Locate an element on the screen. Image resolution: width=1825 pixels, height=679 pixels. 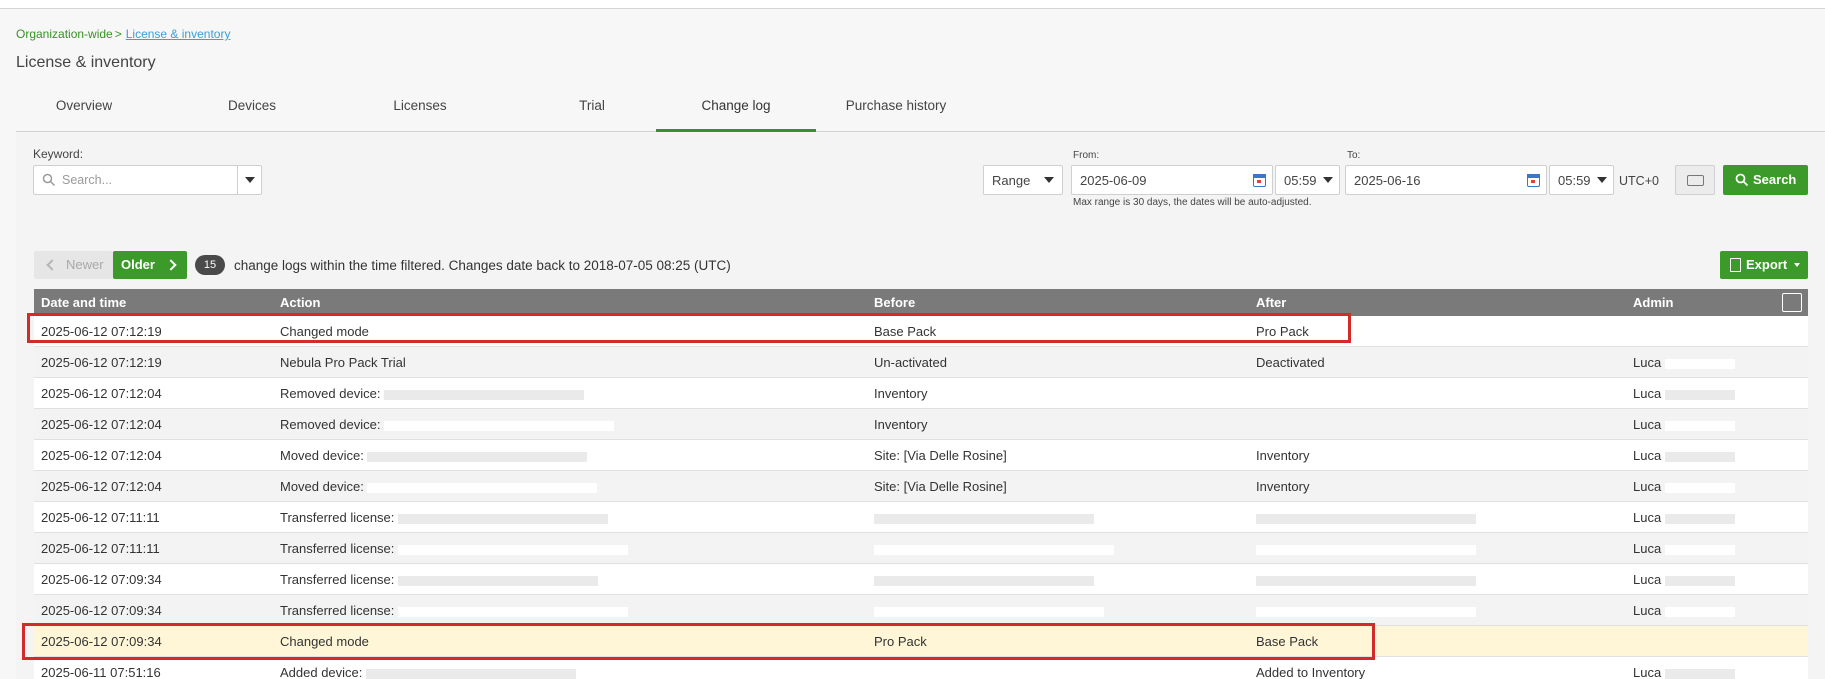
tab-licenses: Licenses is located at coordinates (420, 110).